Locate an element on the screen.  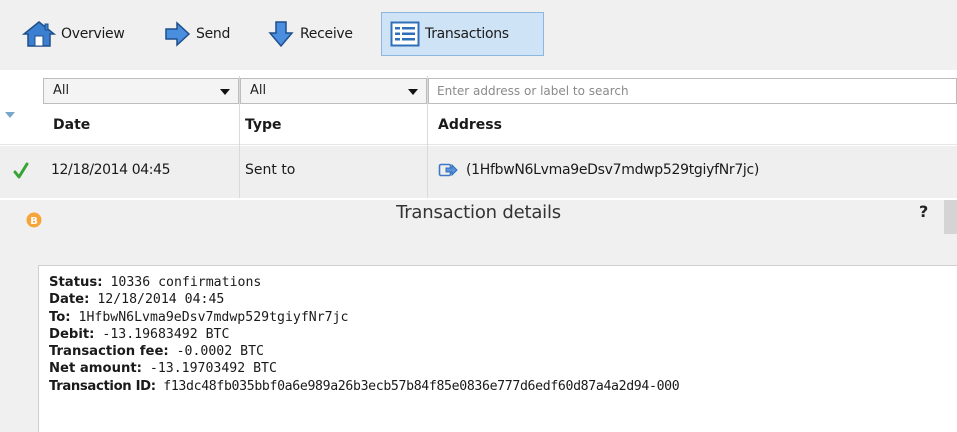
type-filter-select: All is located at coordinates (333, 91).